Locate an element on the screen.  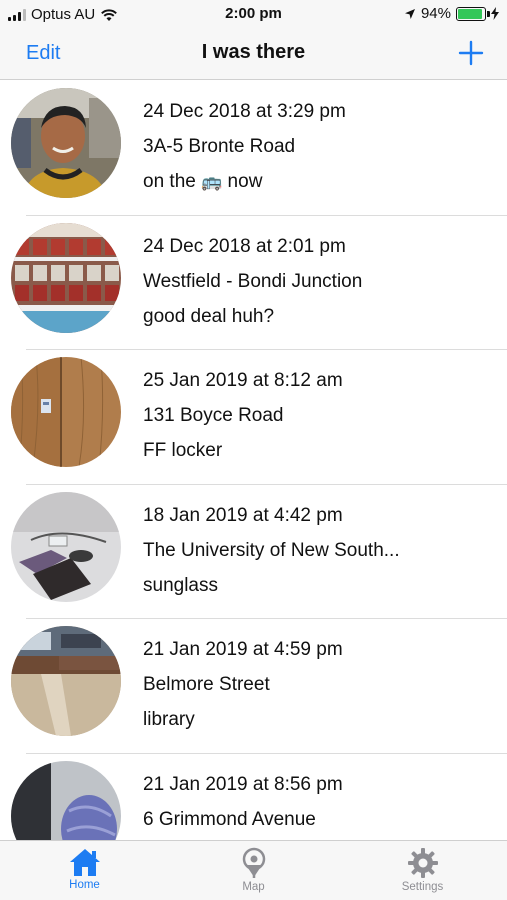
note-text-after: now is located at coordinates (242, 181).